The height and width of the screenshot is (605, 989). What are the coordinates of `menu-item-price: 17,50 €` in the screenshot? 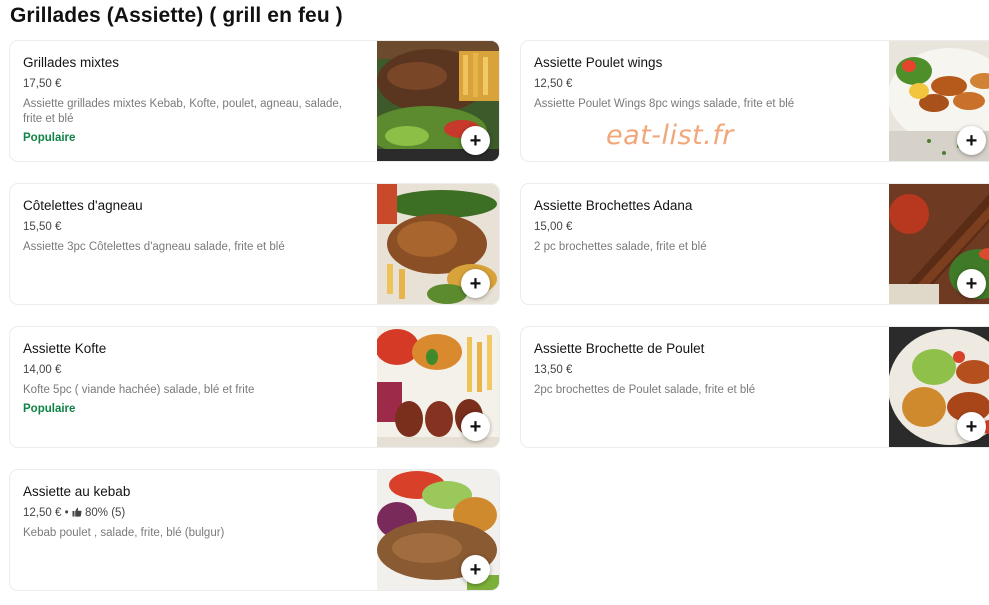 It's located at (42, 84).